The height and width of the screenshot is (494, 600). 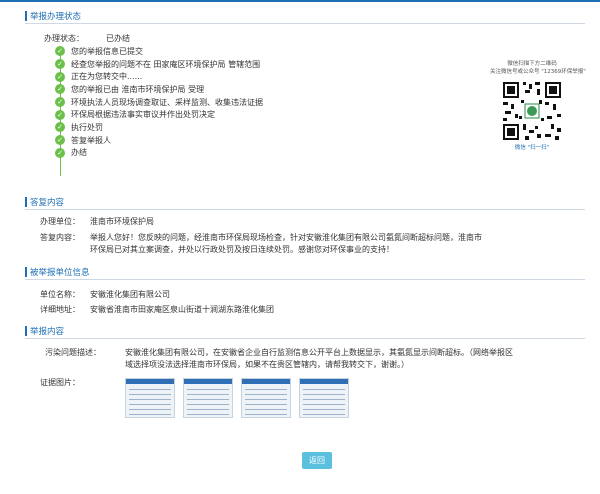 I want to click on qr-scan-label: 微信 "扫一扫", so click(x=532, y=148).